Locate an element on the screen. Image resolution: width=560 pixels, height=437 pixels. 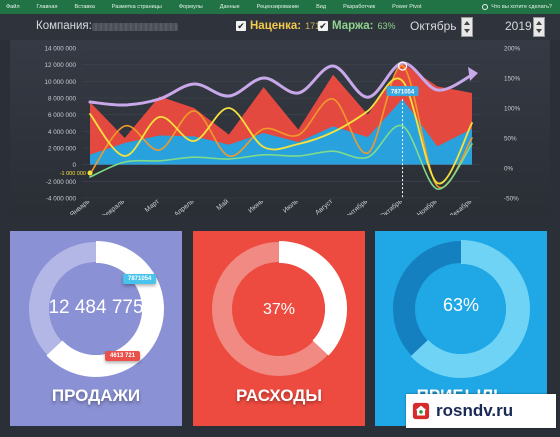
y2-tick-label: -50% is located at coordinates (511, 199).